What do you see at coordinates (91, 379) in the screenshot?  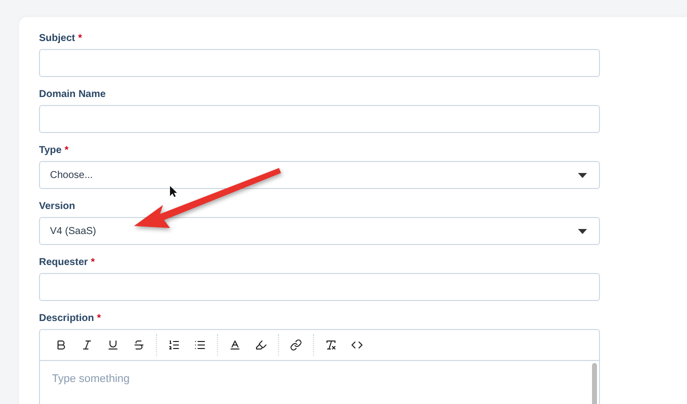 I see `editor-placeholder: Type something` at bounding box center [91, 379].